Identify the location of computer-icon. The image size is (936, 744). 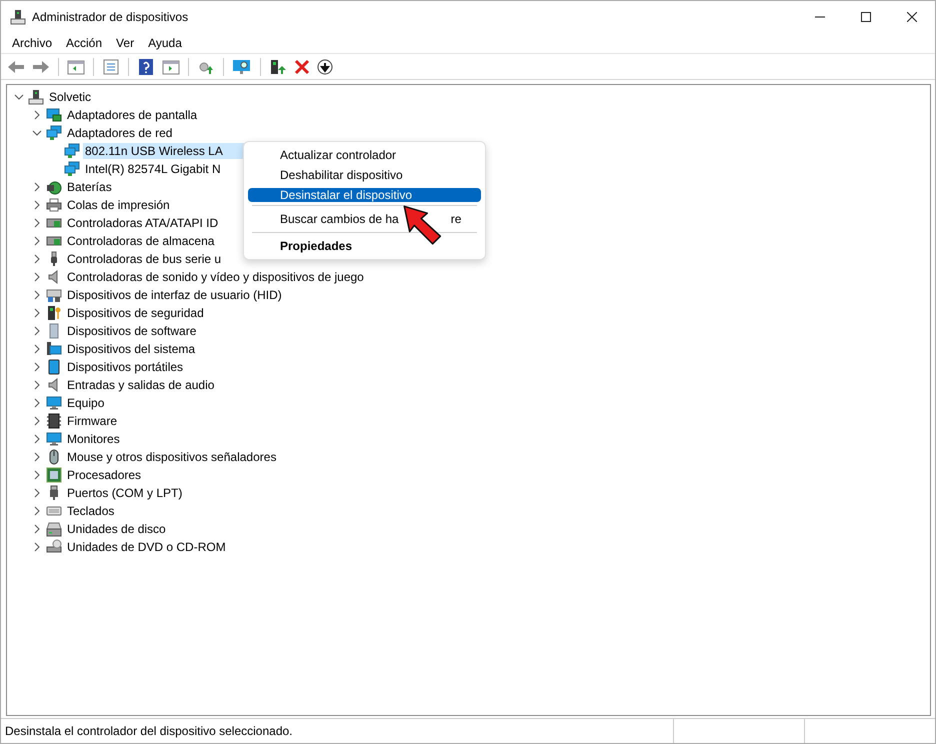
(54, 349).